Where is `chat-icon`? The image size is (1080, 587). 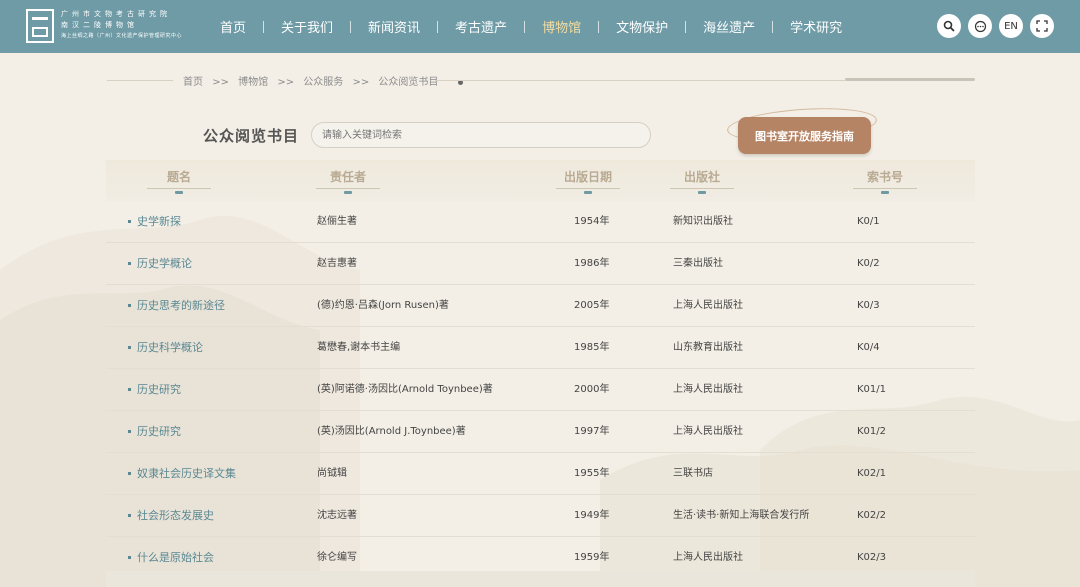 chat-icon is located at coordinates (980, 26).